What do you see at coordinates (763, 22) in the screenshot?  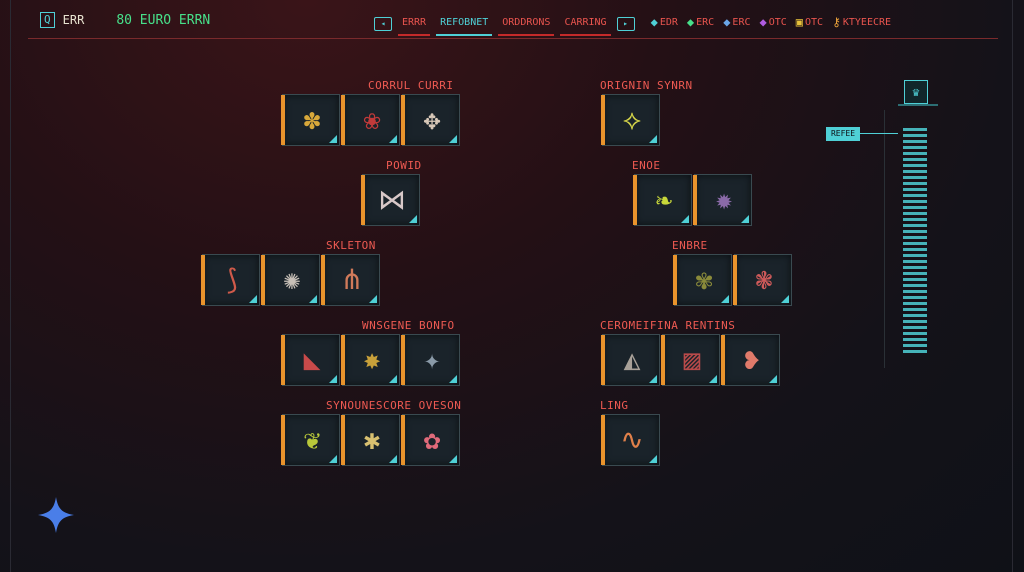 I see `purple-ore-icon: ◆` at bounding box center [763, 22].